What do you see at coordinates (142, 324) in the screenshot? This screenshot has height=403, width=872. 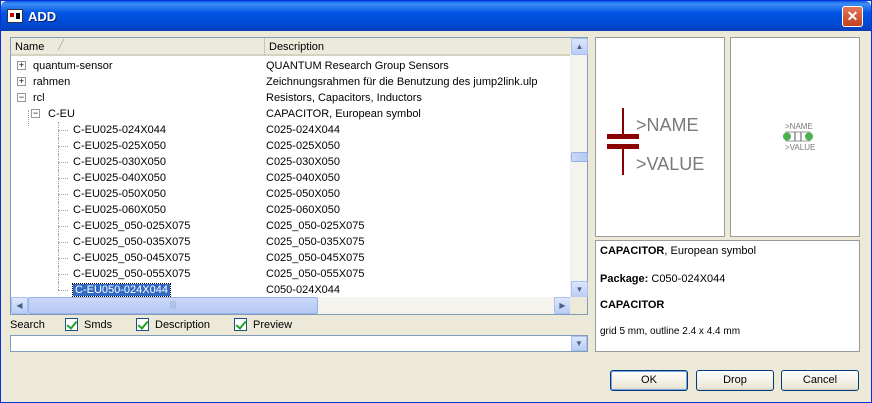 I see `description-checkbox` at bounding box center [142, 324].